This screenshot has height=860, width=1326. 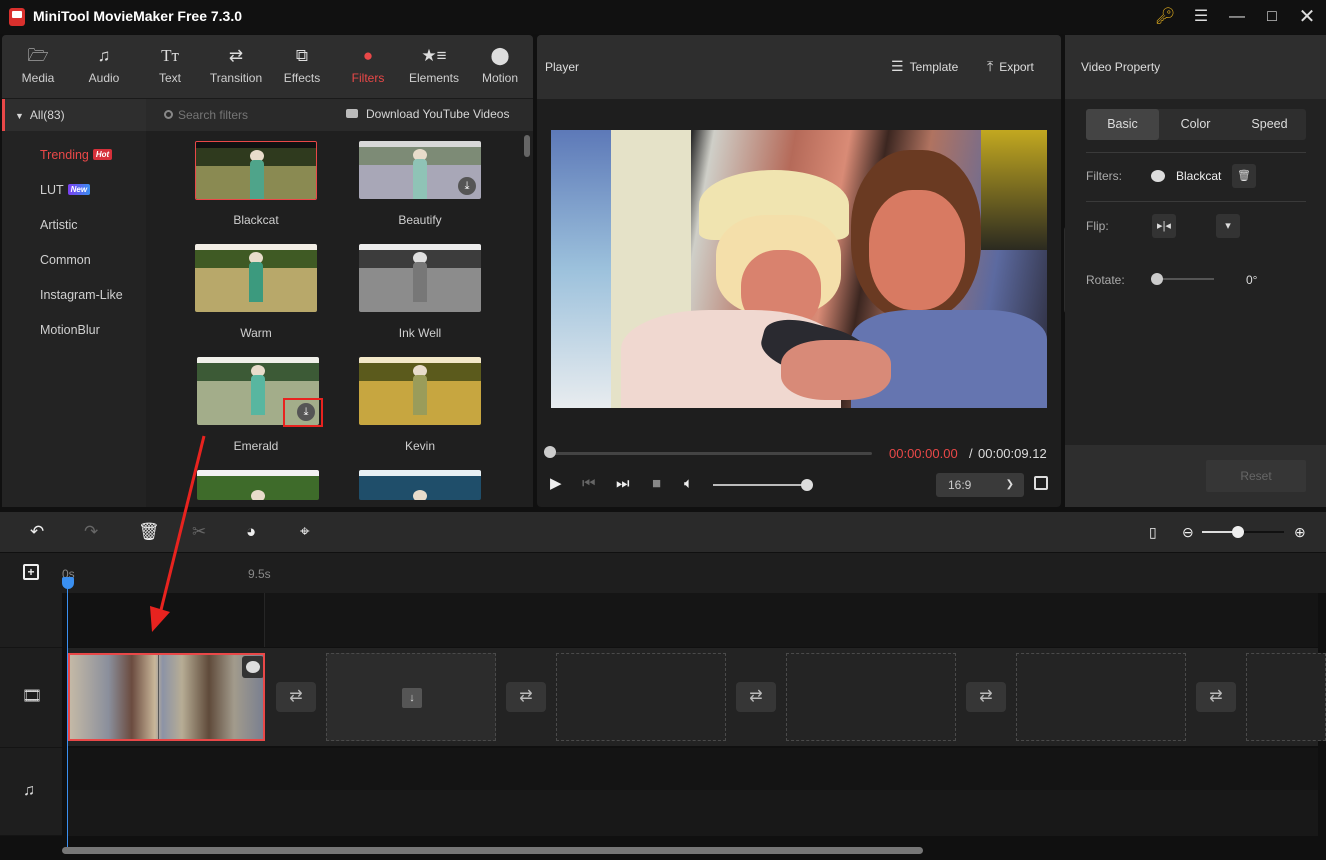 What do you see at coordinates (31, 572) in the screenshot?
I see `add-track-icon: +` at bounding box center [31, 572].